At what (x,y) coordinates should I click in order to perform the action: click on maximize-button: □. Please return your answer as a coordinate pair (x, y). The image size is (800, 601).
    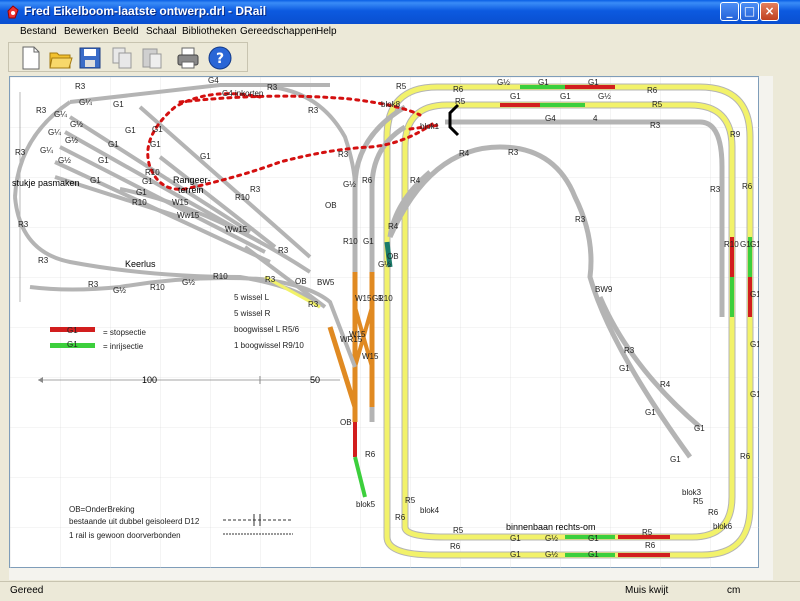
    Looking at the image, I should click on (749, 11).